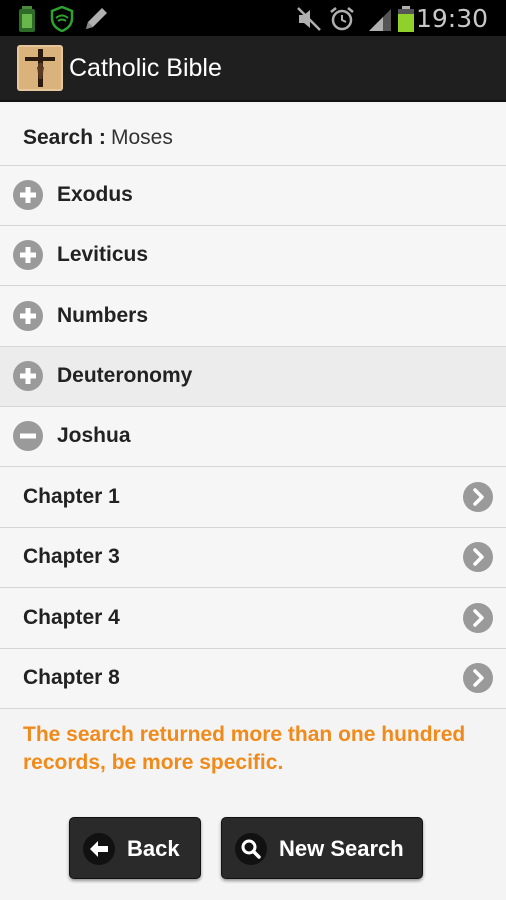 The image size is (506, 900). Describe the element at coordinates (253, 18) in the screenshot. I see `status-bar: 19:30` at that location.